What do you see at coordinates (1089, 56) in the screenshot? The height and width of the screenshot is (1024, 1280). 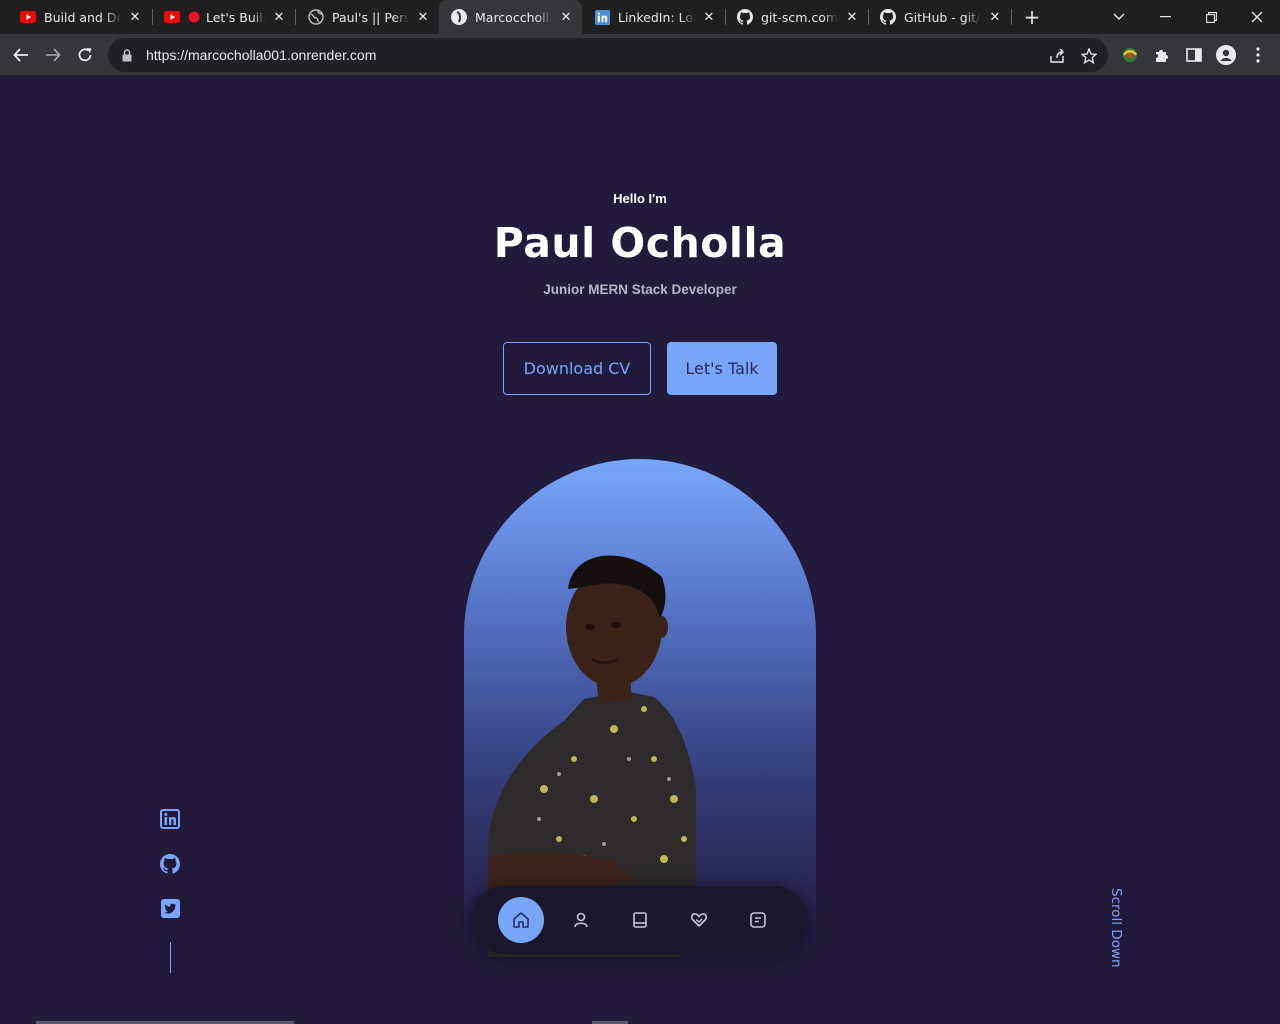 I see `bookmark-star-icon` at bounding box center [1089, 56].